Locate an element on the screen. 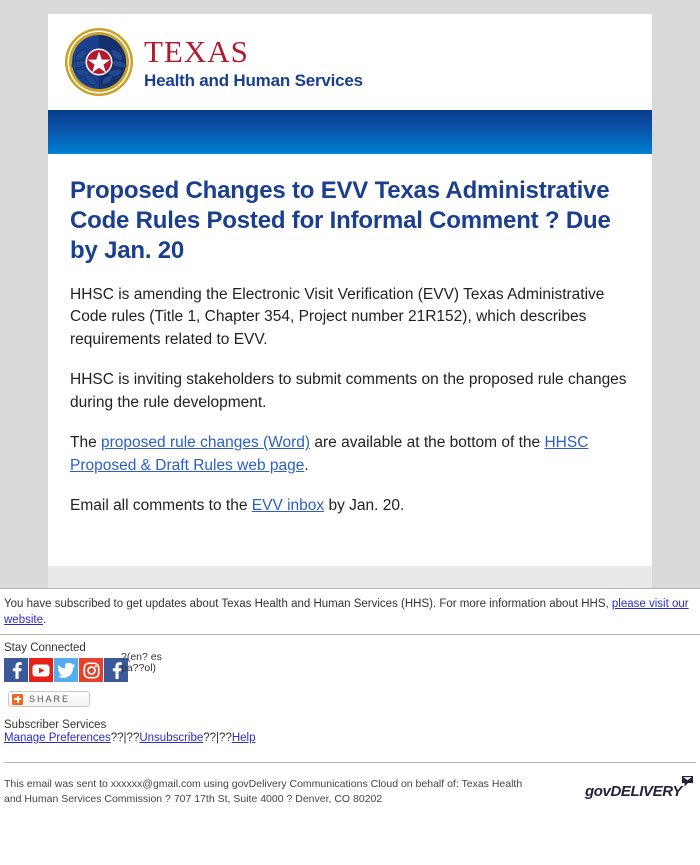 The width and height of the screenshot is (700, 865). blue-accent-band is located at coordinates (350, 132).